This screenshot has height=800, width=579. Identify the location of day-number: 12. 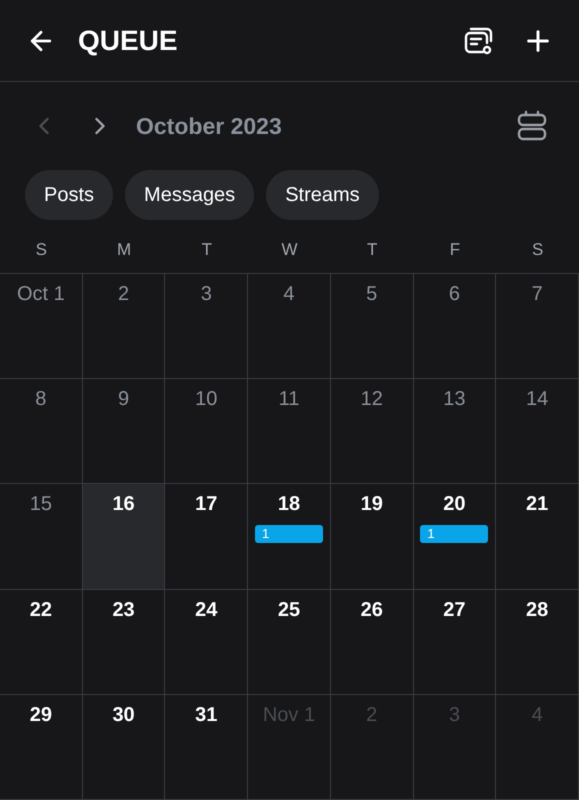
(371, 399).